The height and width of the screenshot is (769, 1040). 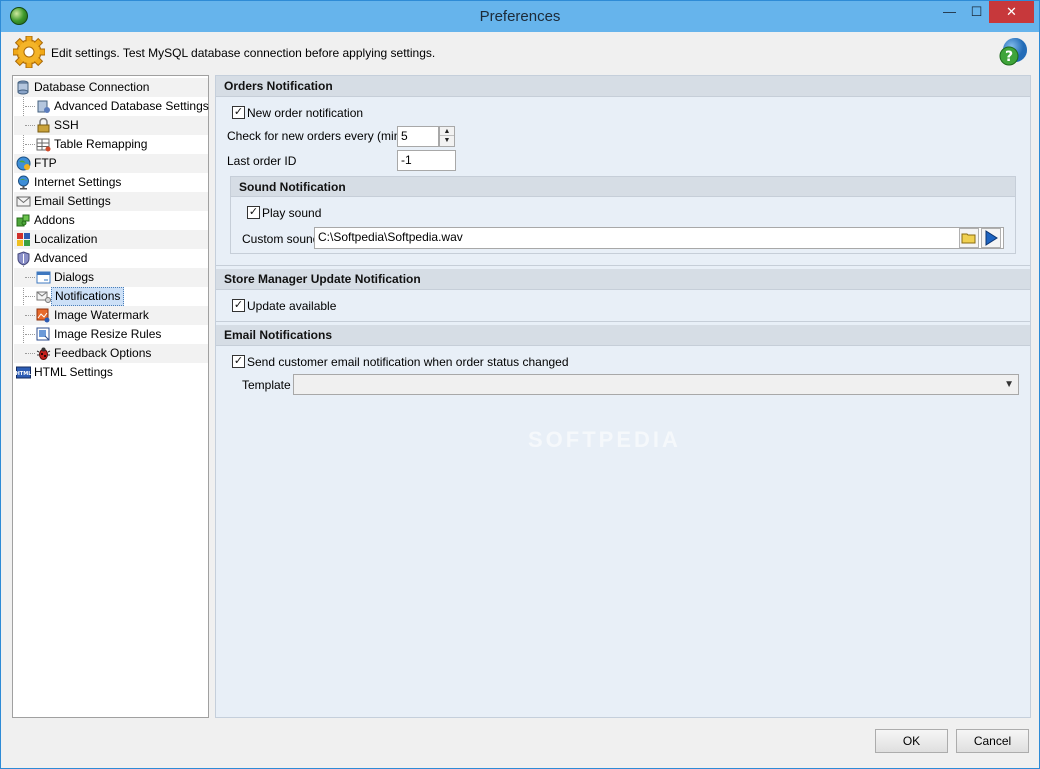 I want to click on tree-item-internet-settings: Internet Settings, so click(x=111, y=182).